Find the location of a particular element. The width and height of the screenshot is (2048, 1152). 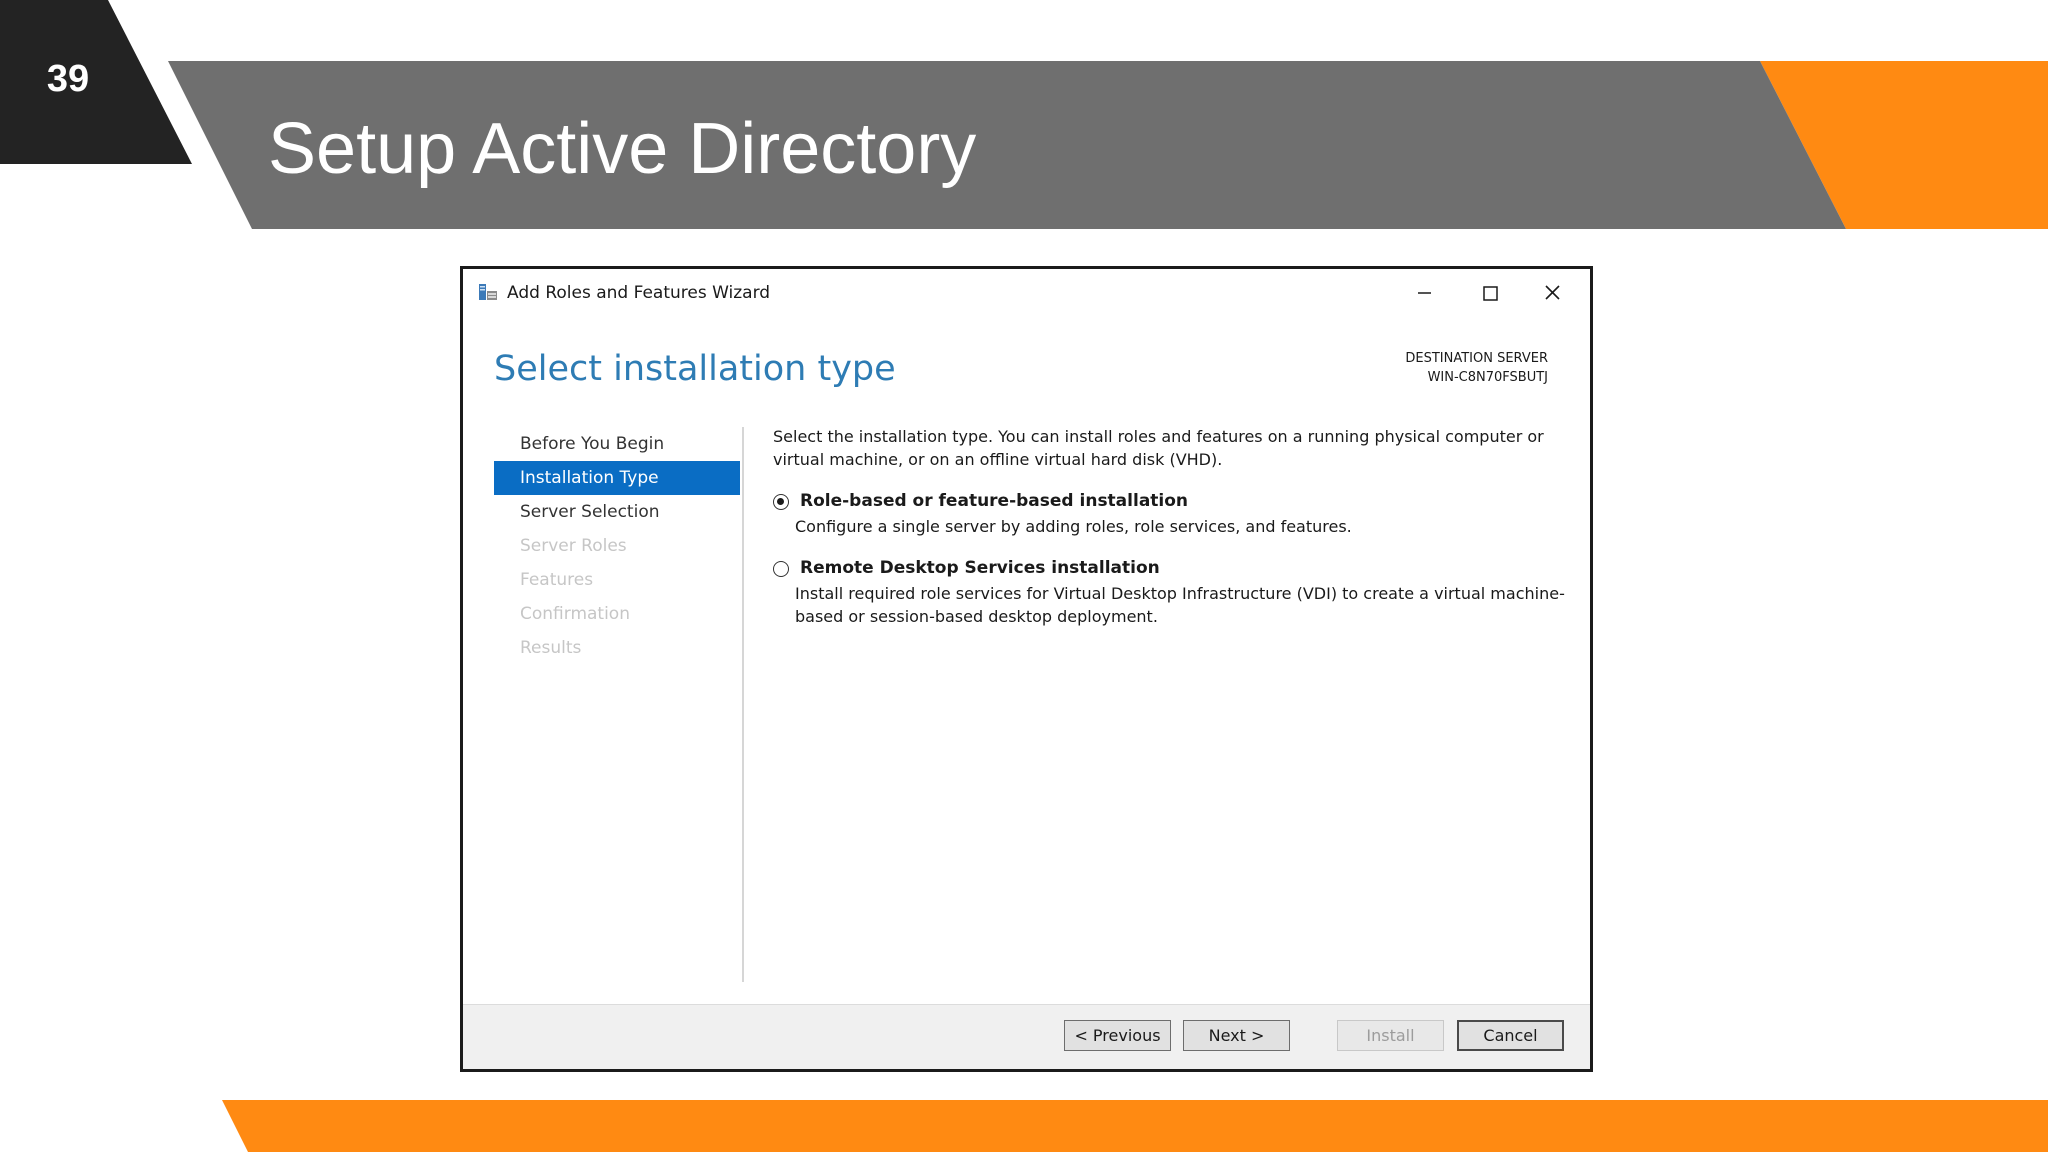

slide-bottom-bar is located at coordinates (1135, 1126).